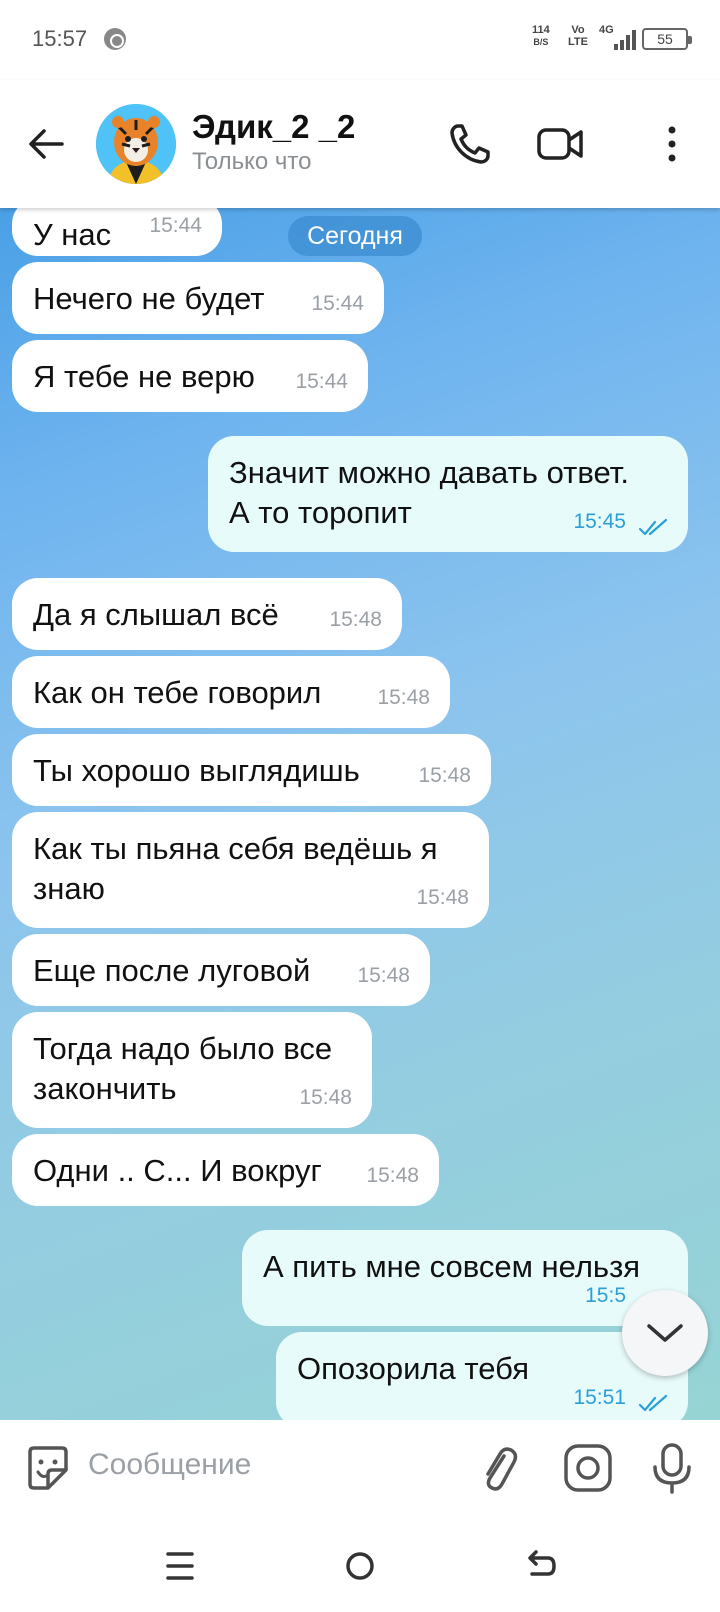 This screenshot has height=1612, width=720. Describe the element at coordinates (355, 236) in the screenshot. I see `date-separator: Сегодня` at that location.